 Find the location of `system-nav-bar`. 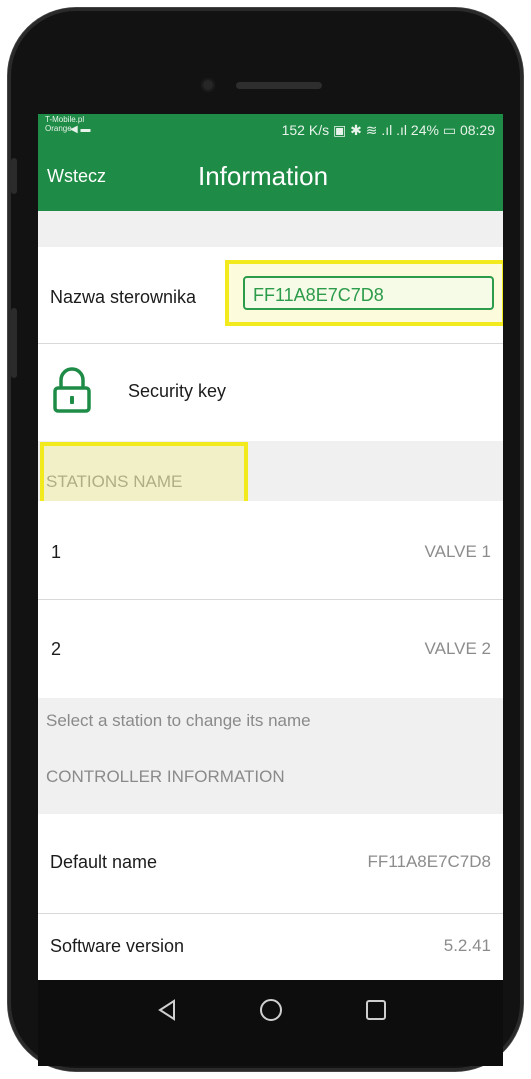

system-nav-bar is located at coordinates (270, 1023).